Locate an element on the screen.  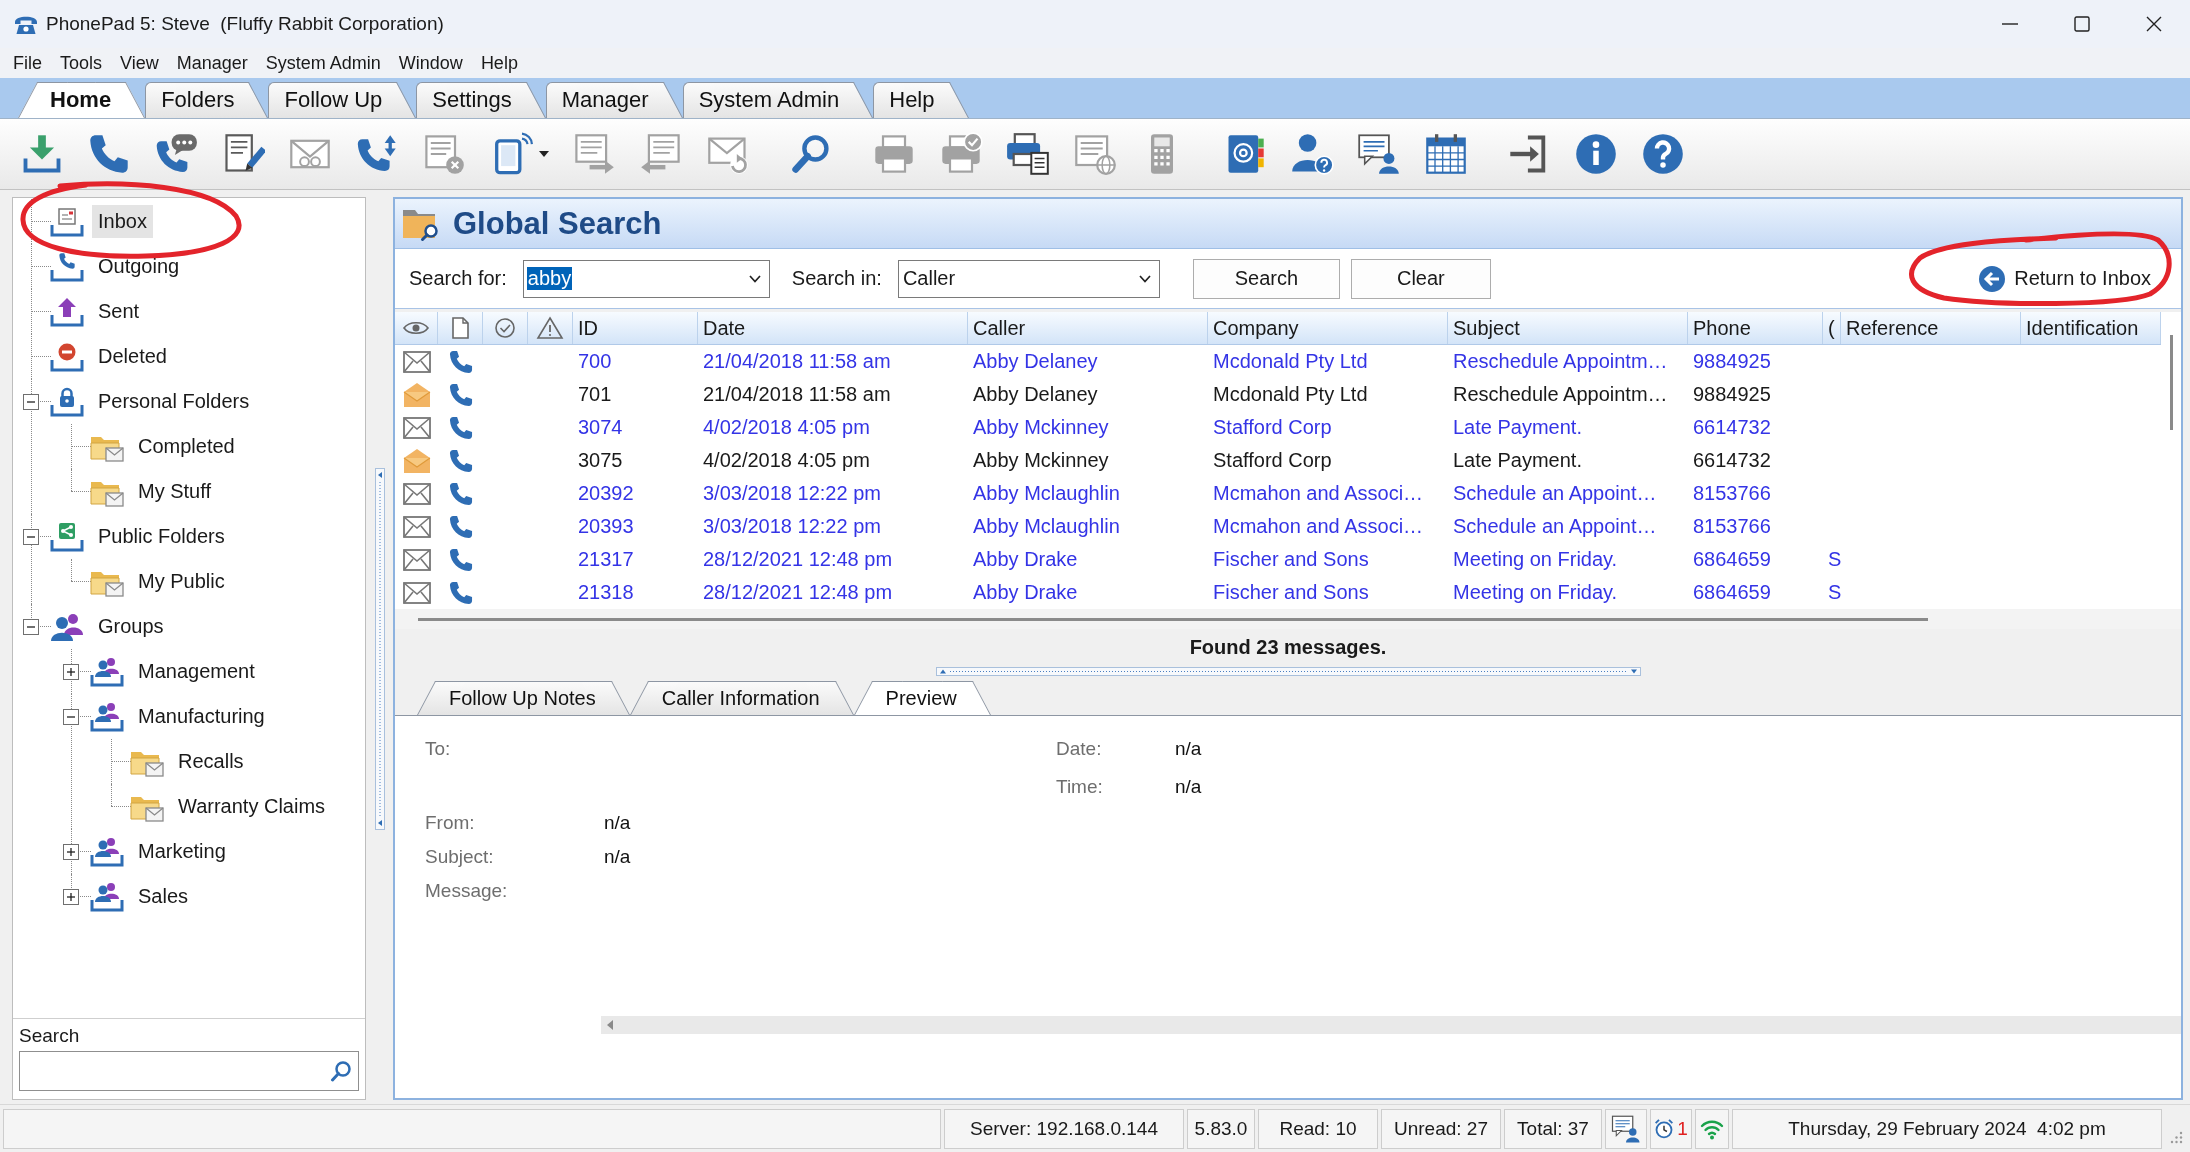
search-field is located at coordinates (189, 1071).